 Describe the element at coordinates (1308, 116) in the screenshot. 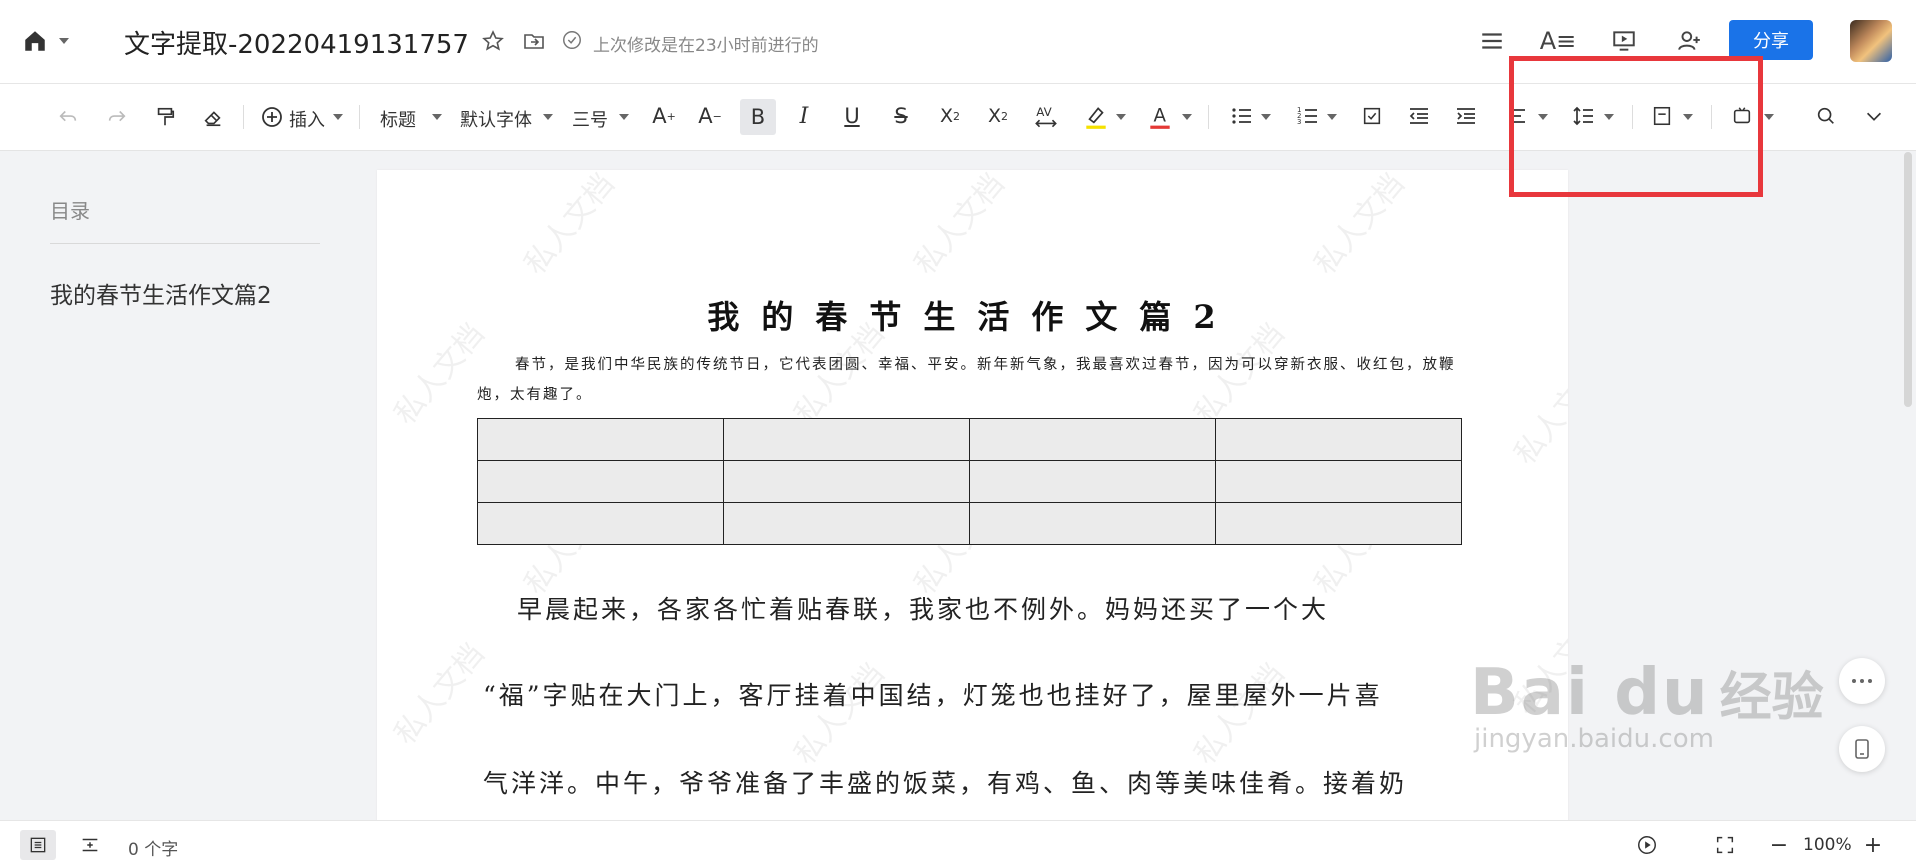

I see `numbered-list-icon: 123` at that location.